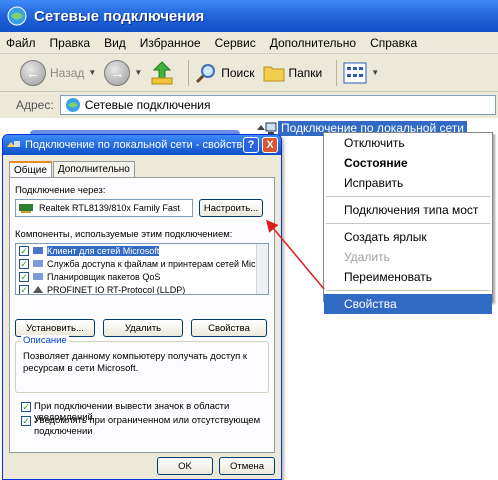 The image size is (498, 480). What do you see at coordinates (93, 169) in the screenshot?
I see `tab-advanced: Дополнительно` at bounding box center [93, 169].